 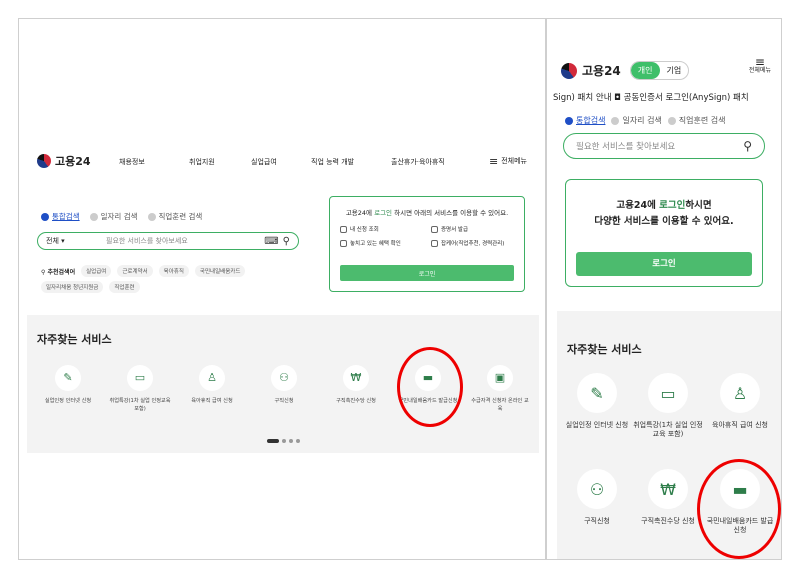 I want to click on nav-item-jobs: 채용정보, so click(x=132, y=162).